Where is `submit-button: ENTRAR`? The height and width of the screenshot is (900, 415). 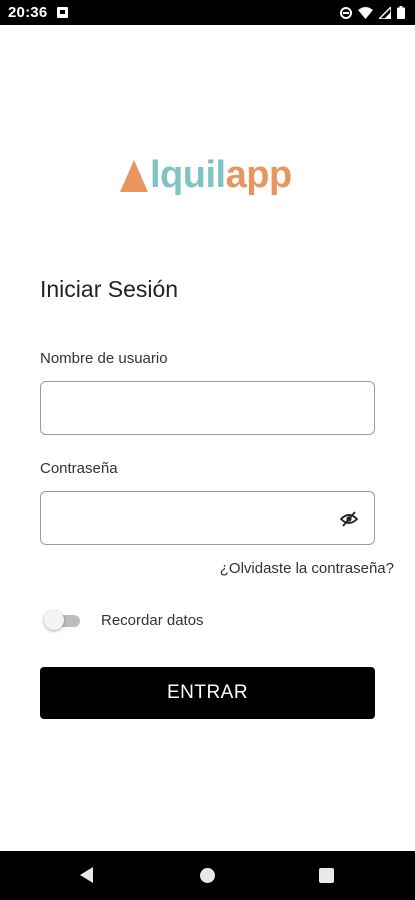
submit-button: ENTRAR is located at coordinates (207, 693).